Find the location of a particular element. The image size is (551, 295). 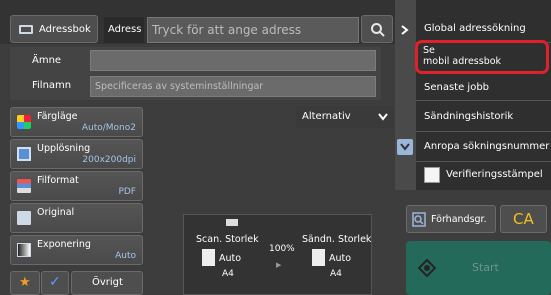

send-paper-icon is located at coordinates (318, 257).